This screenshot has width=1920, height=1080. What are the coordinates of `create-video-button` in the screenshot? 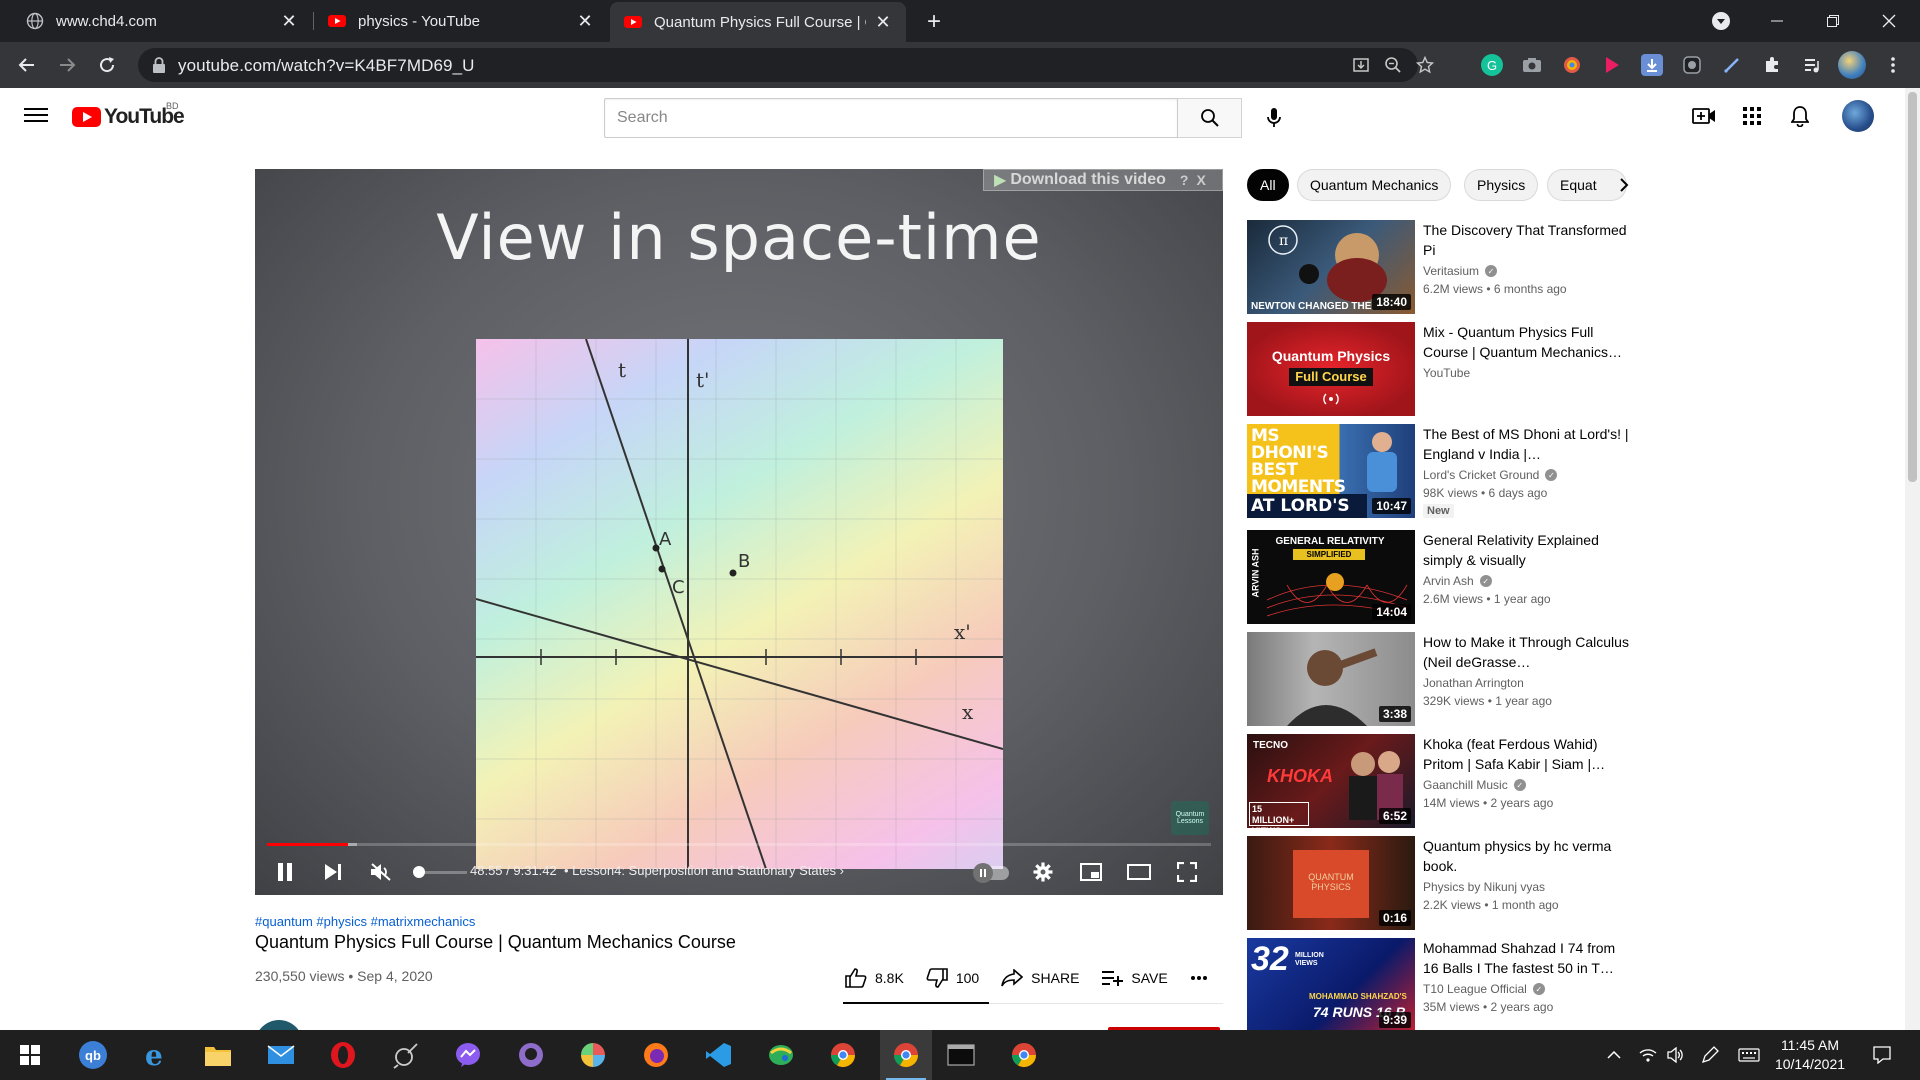 It's located at (1704, 116).